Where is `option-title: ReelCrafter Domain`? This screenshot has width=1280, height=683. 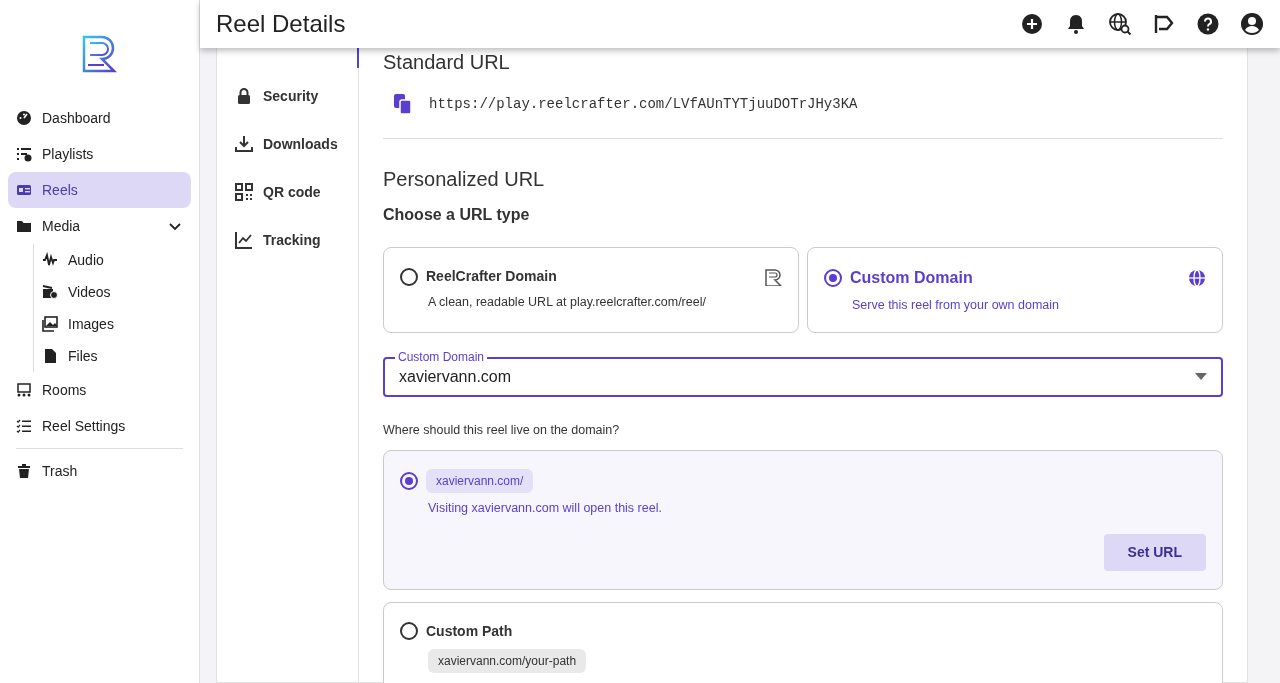
option-title: ReelCrafter Domain is located at coordinates (492, 276).